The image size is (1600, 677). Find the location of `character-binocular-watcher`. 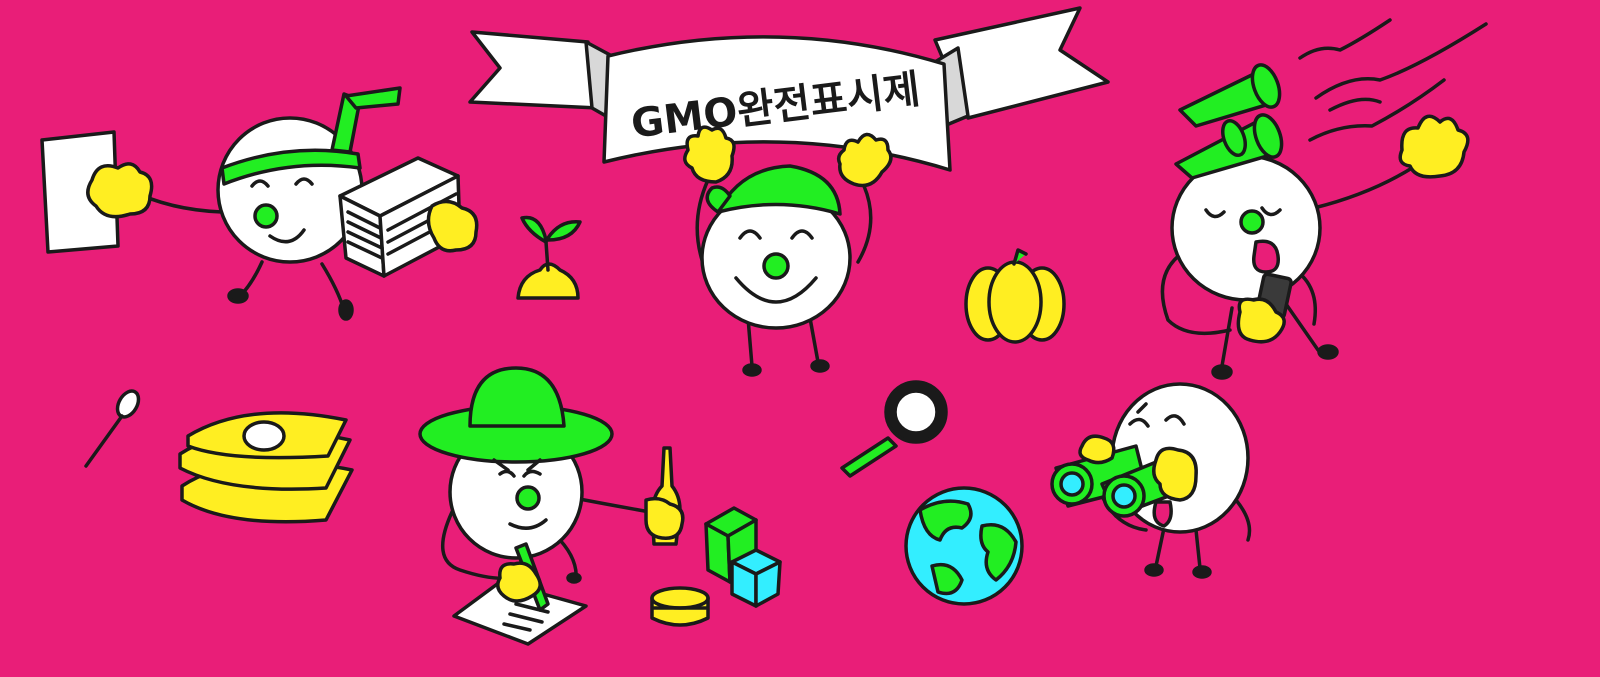

character-binocular-watcher is located at coordinates (1151, 480).